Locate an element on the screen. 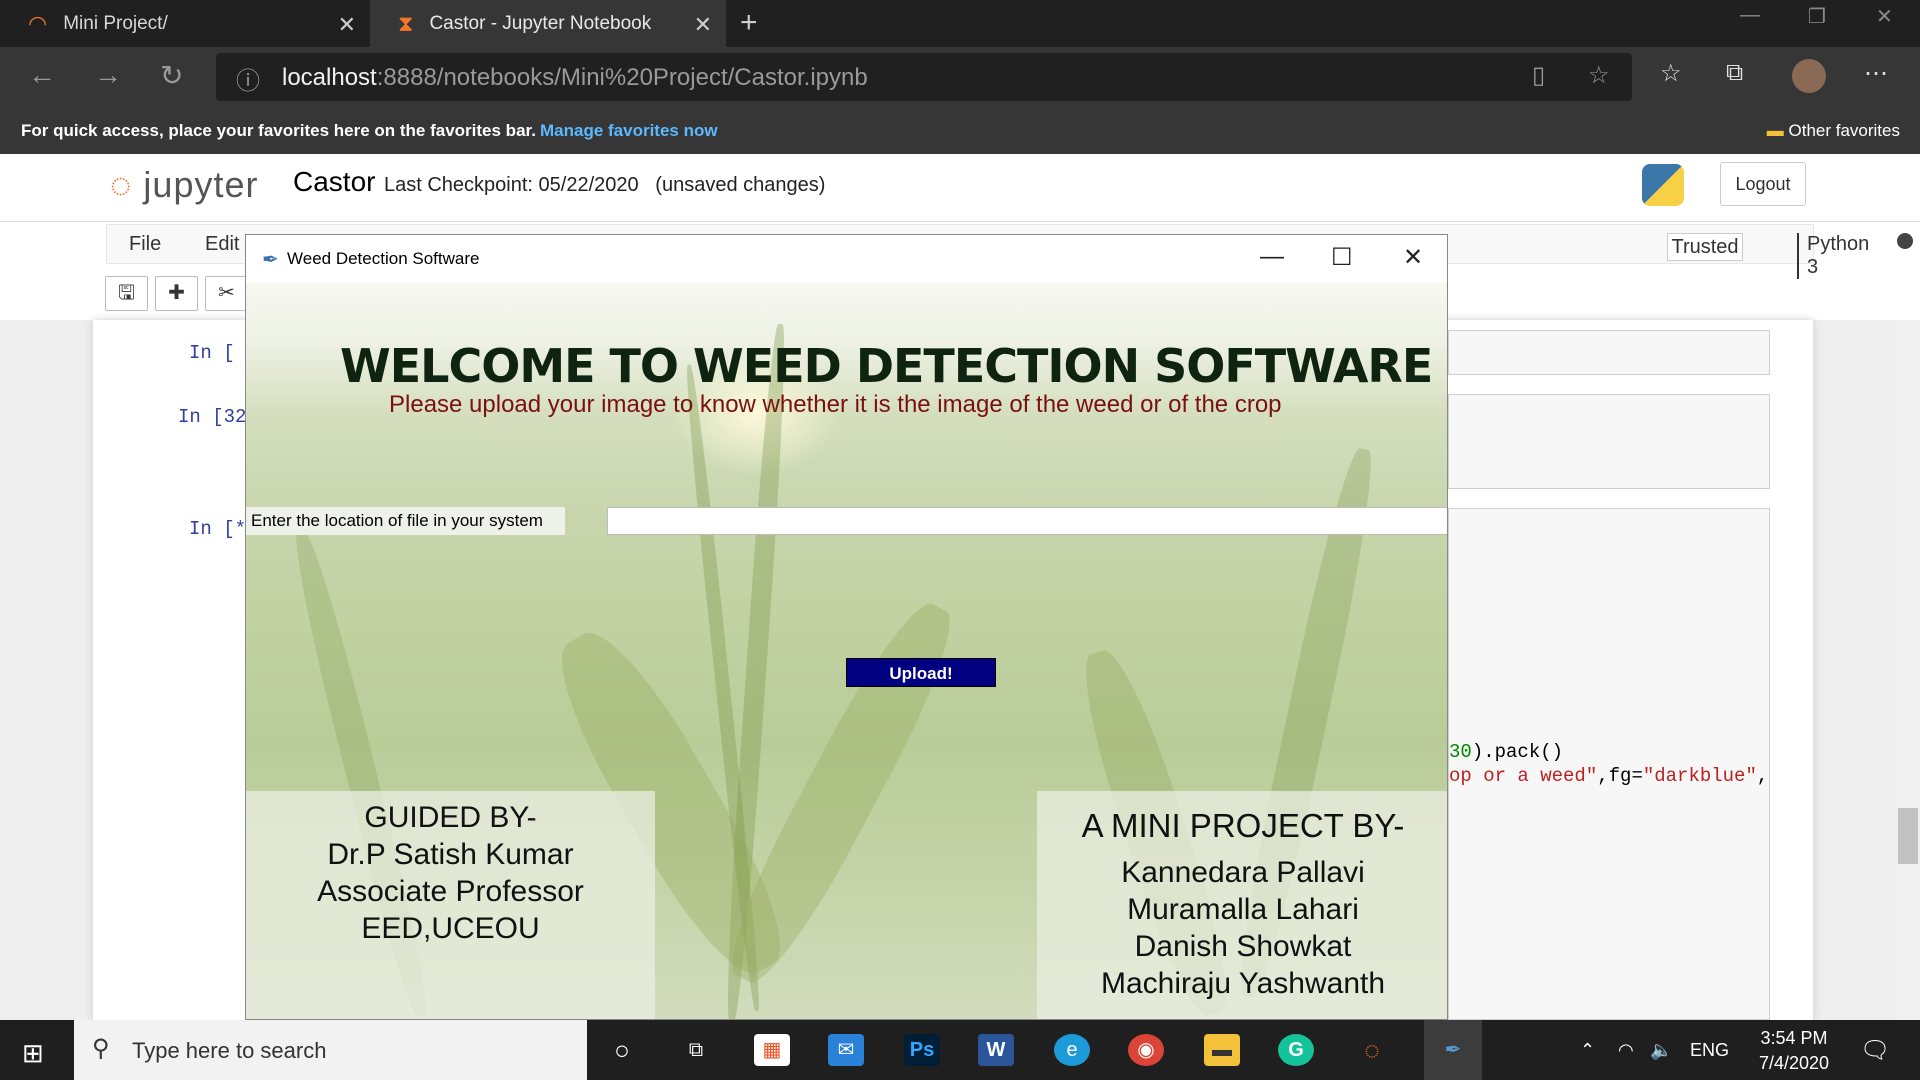 The width and height of the screenshot is (1920, 1080). read-aloud-icon: ▯ is located at coordinates (1538, 75).